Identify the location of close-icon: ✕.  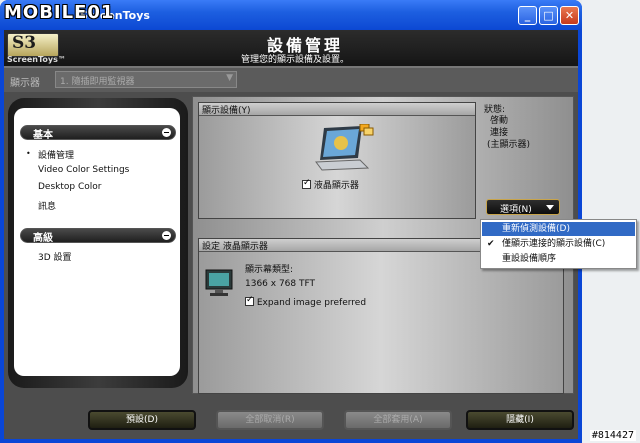
(569, 15).